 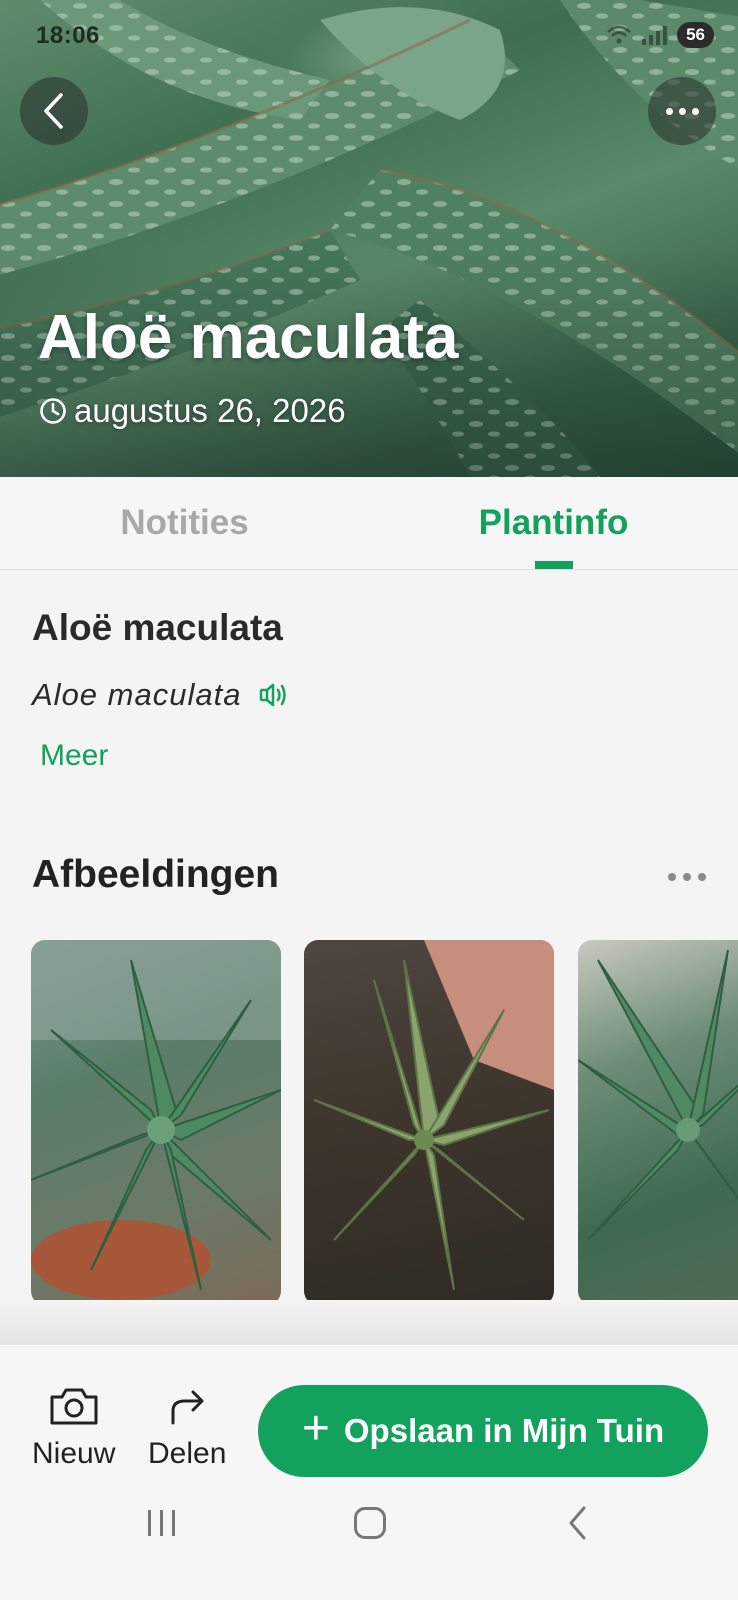 I want to click on bottom-action-bar: Nieuw Delen + Opslaan in Mijn Tuin, so click(x=369, y=1420).